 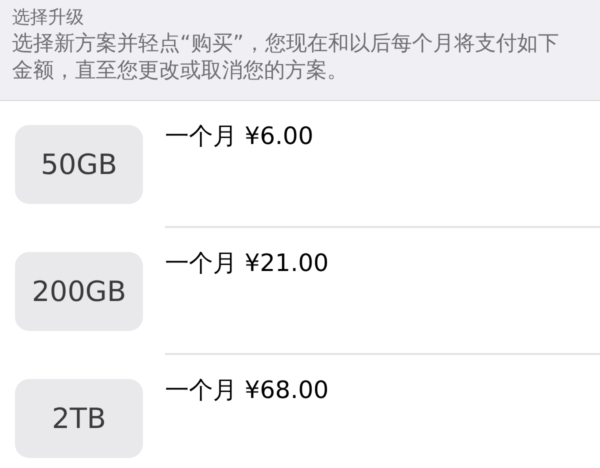 I want to click on storage-plan-button: 2TB, so click(x=79, y=418).